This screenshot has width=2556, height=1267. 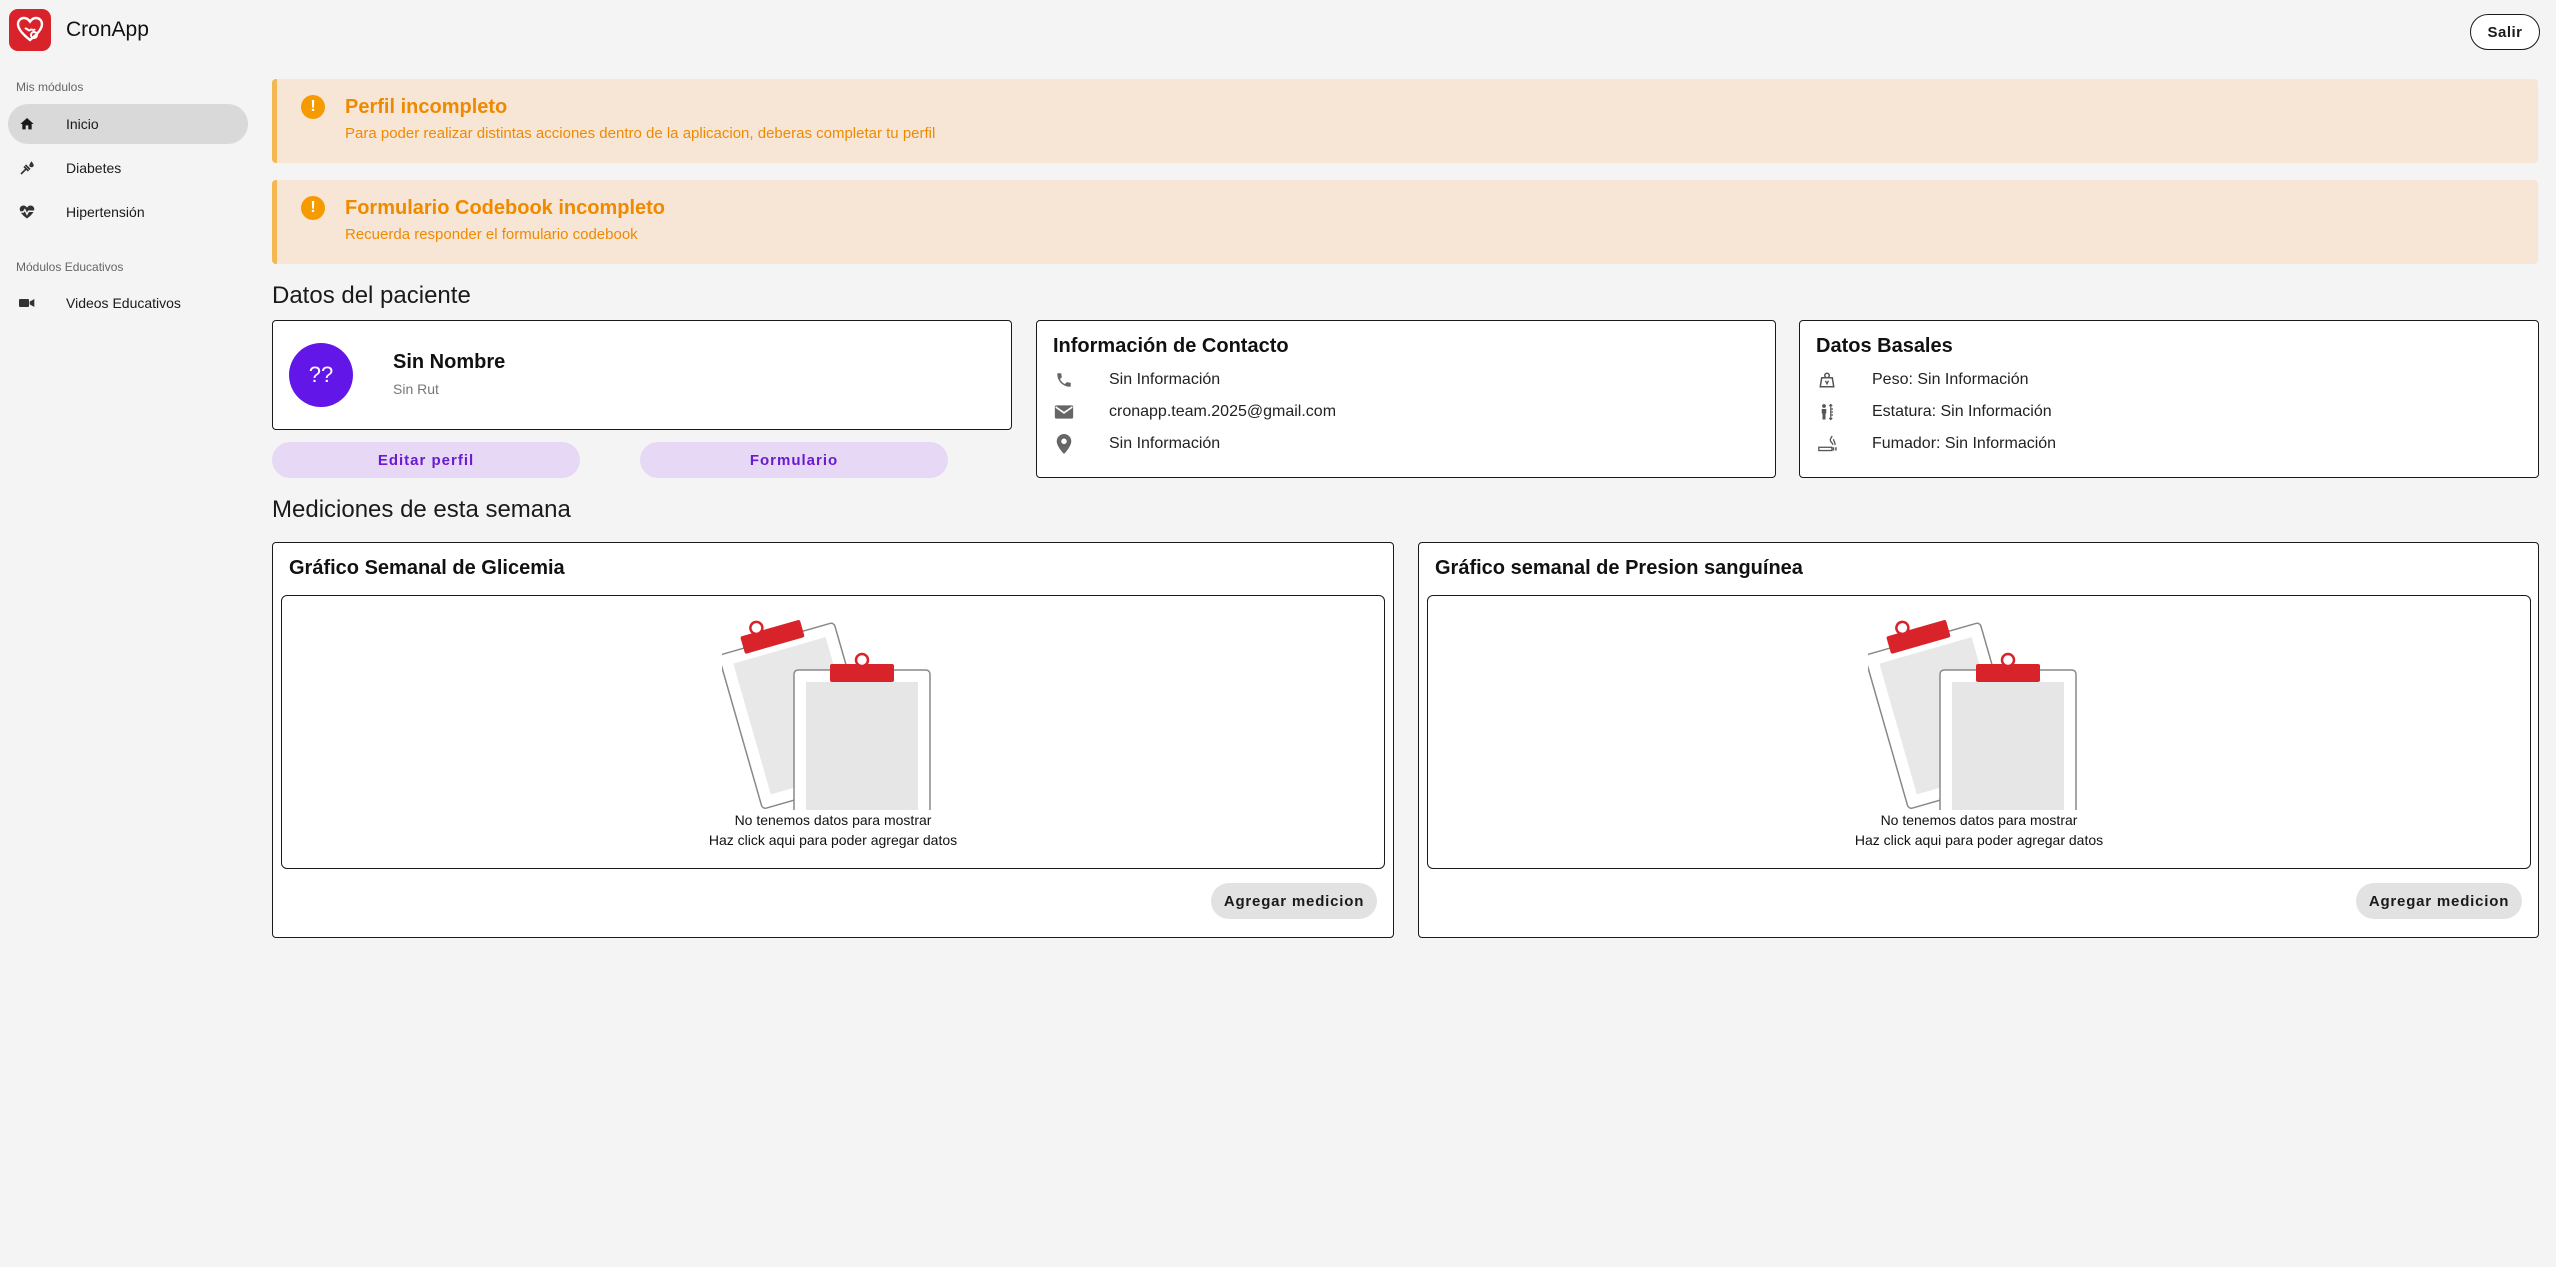 What do you see at coordinates (128, 168) in the screenshot?
I see `sidebar-item-diabetes: Diabetes` at bounding box center [128, 168].